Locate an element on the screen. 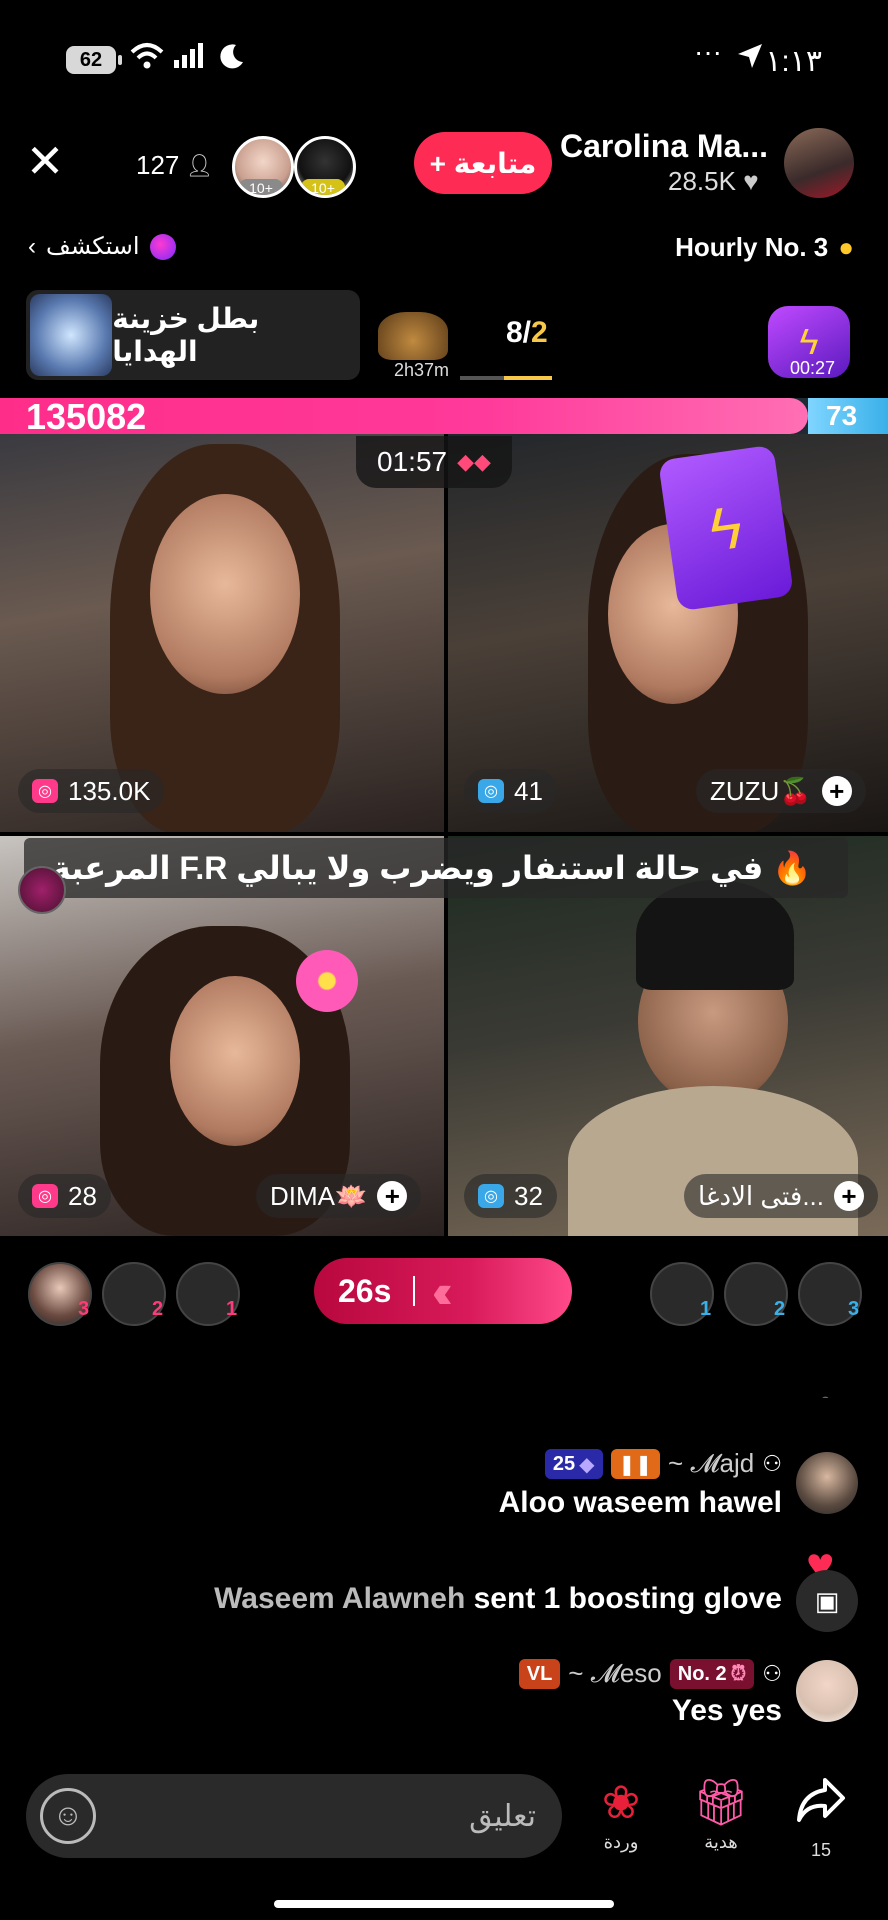  round-progress is located at coordinates (506, 378).